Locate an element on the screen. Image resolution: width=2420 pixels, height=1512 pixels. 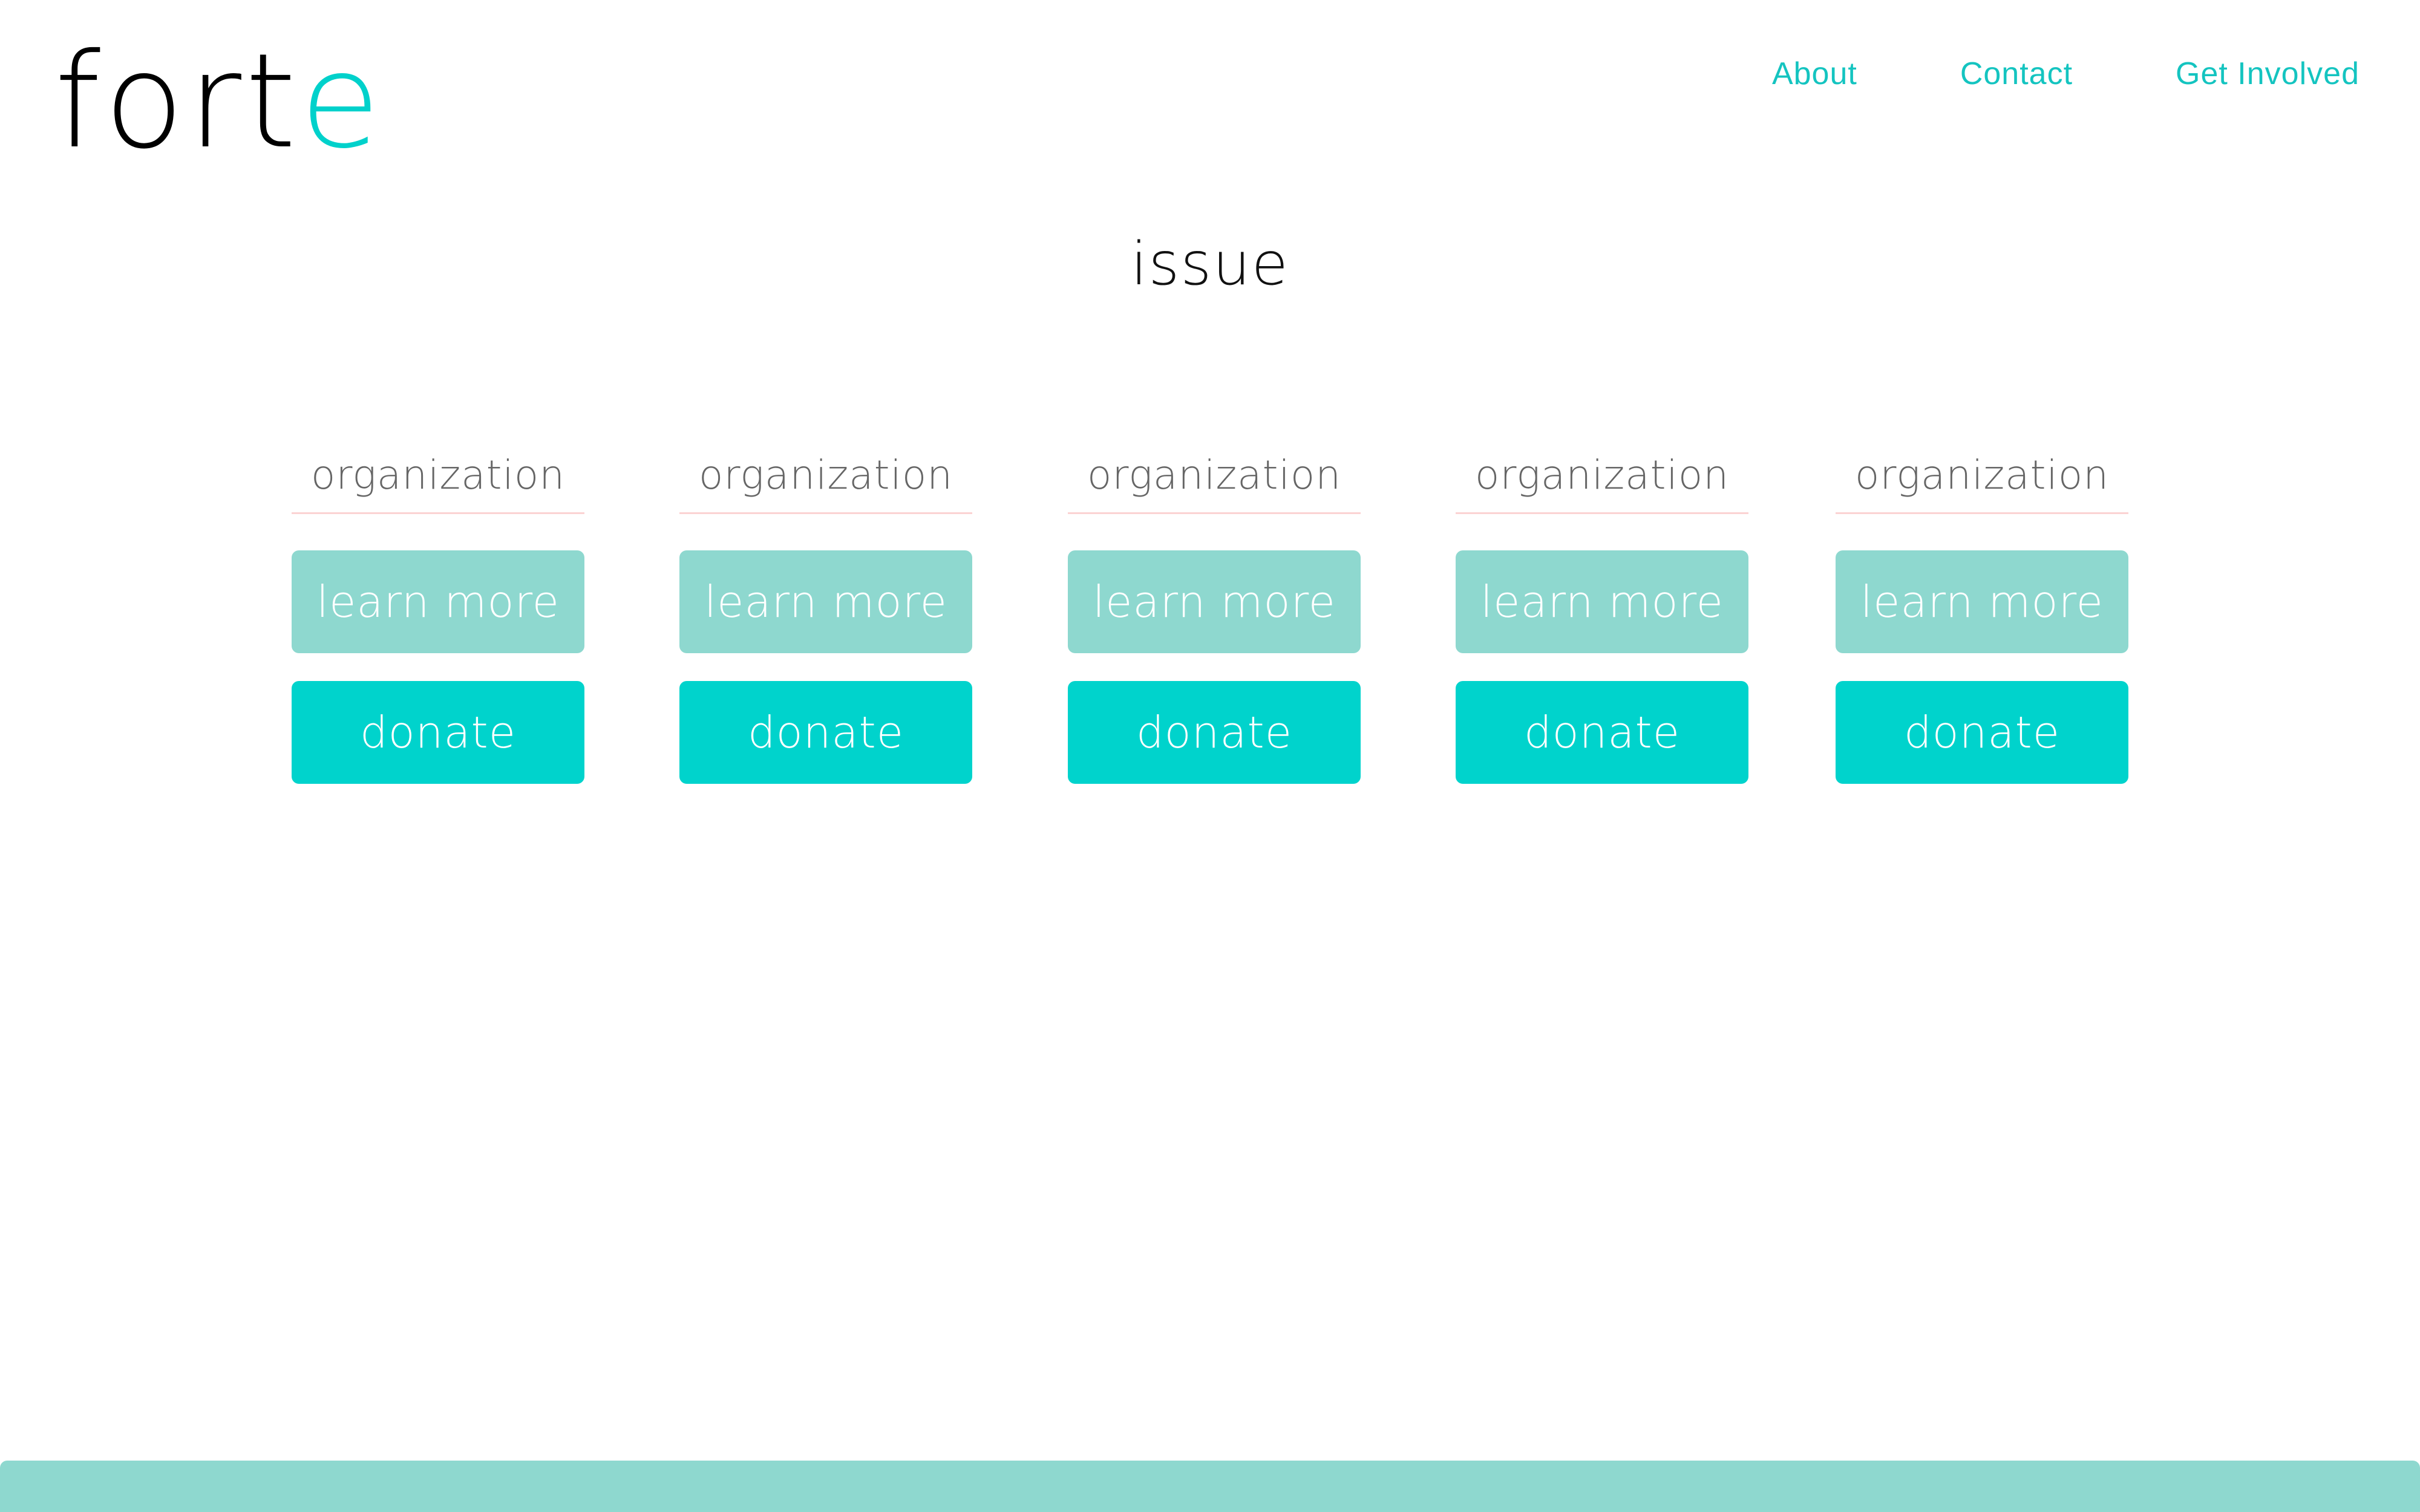
page-title: issue is located at coordinates (1210, 264).